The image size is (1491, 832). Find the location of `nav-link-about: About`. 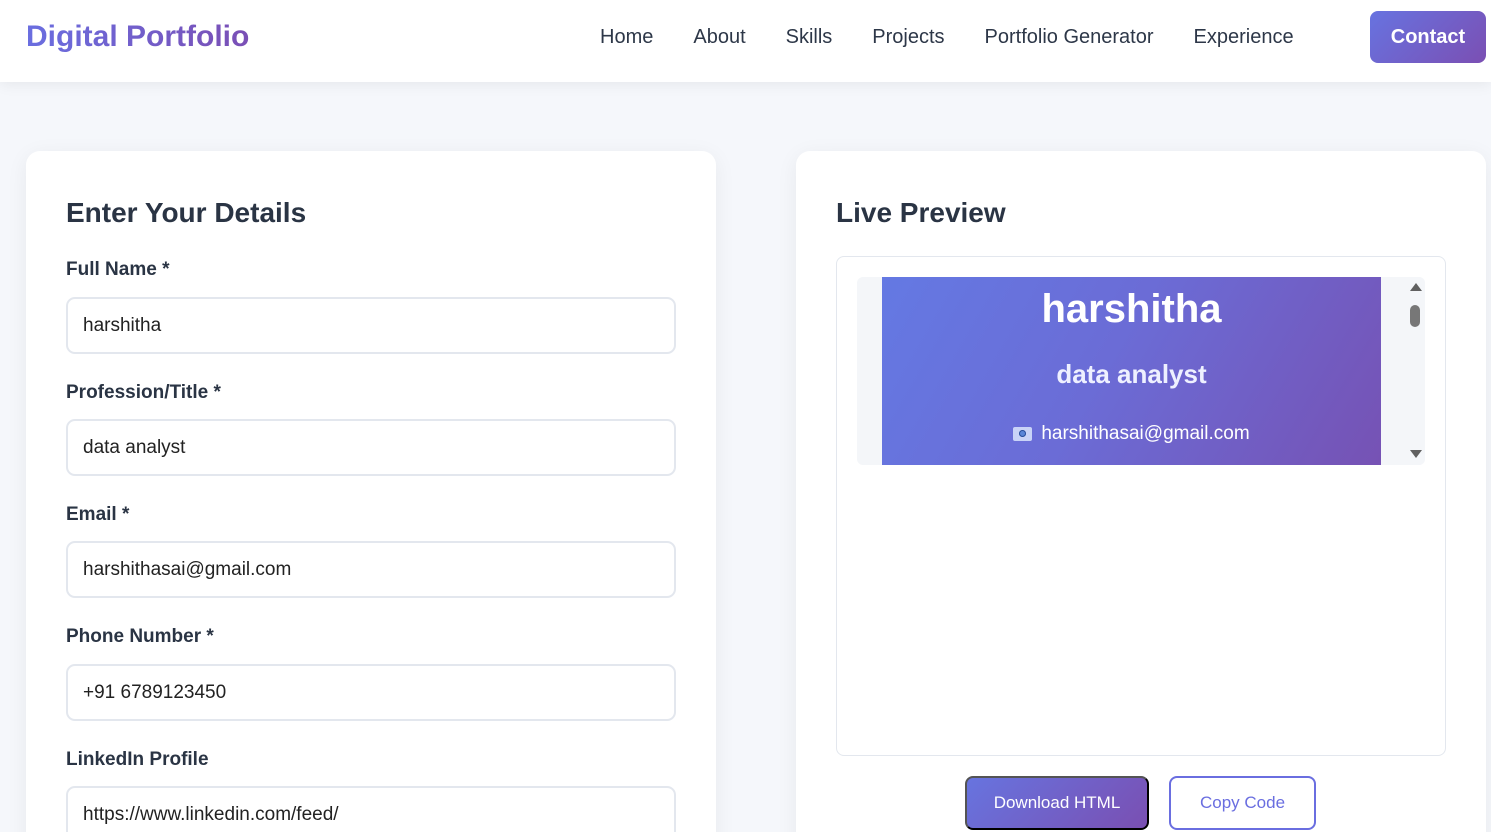

nav-link-about: About is located at coordinates (719, 37).